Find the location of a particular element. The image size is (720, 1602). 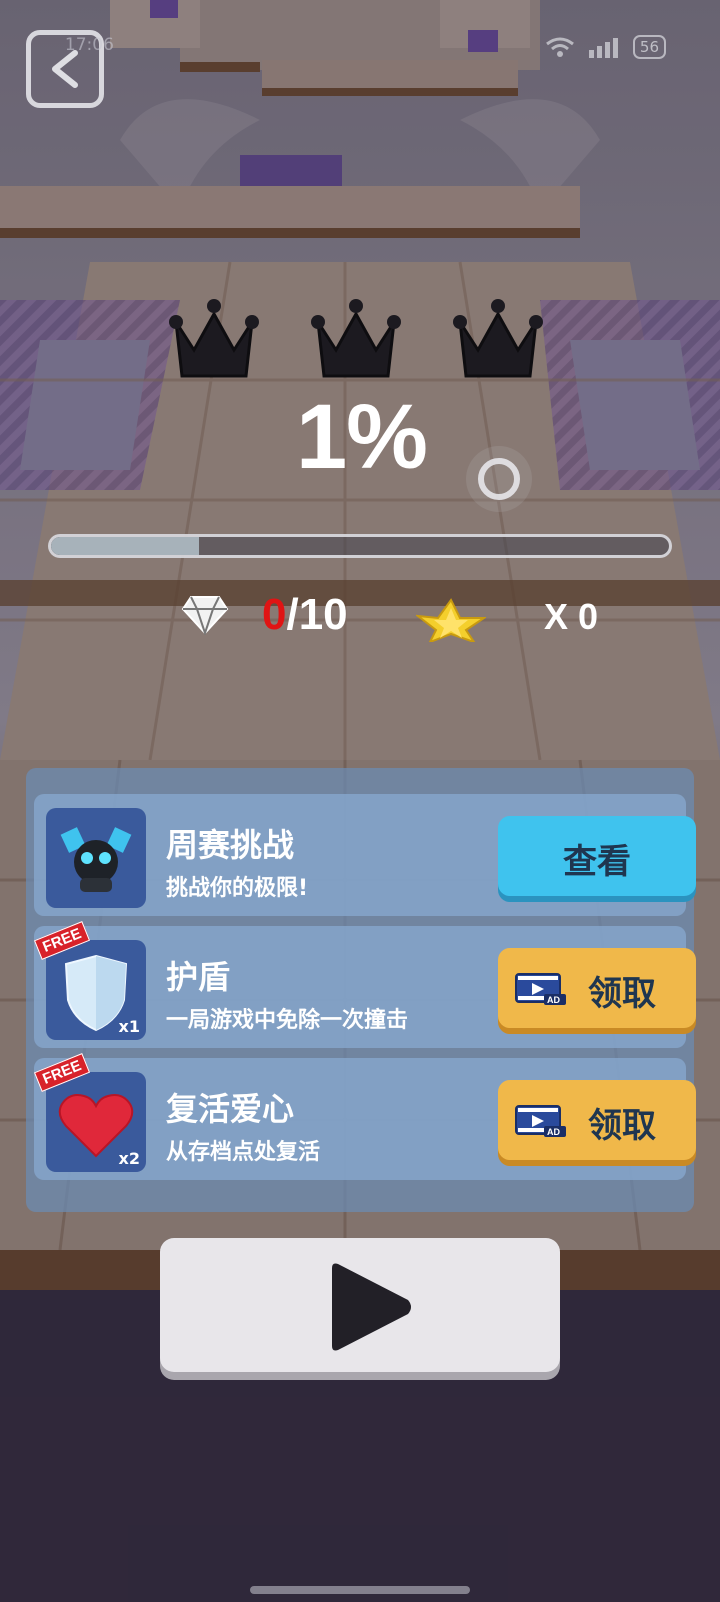

gem-total: /10 is located at coordinates (317, 614).